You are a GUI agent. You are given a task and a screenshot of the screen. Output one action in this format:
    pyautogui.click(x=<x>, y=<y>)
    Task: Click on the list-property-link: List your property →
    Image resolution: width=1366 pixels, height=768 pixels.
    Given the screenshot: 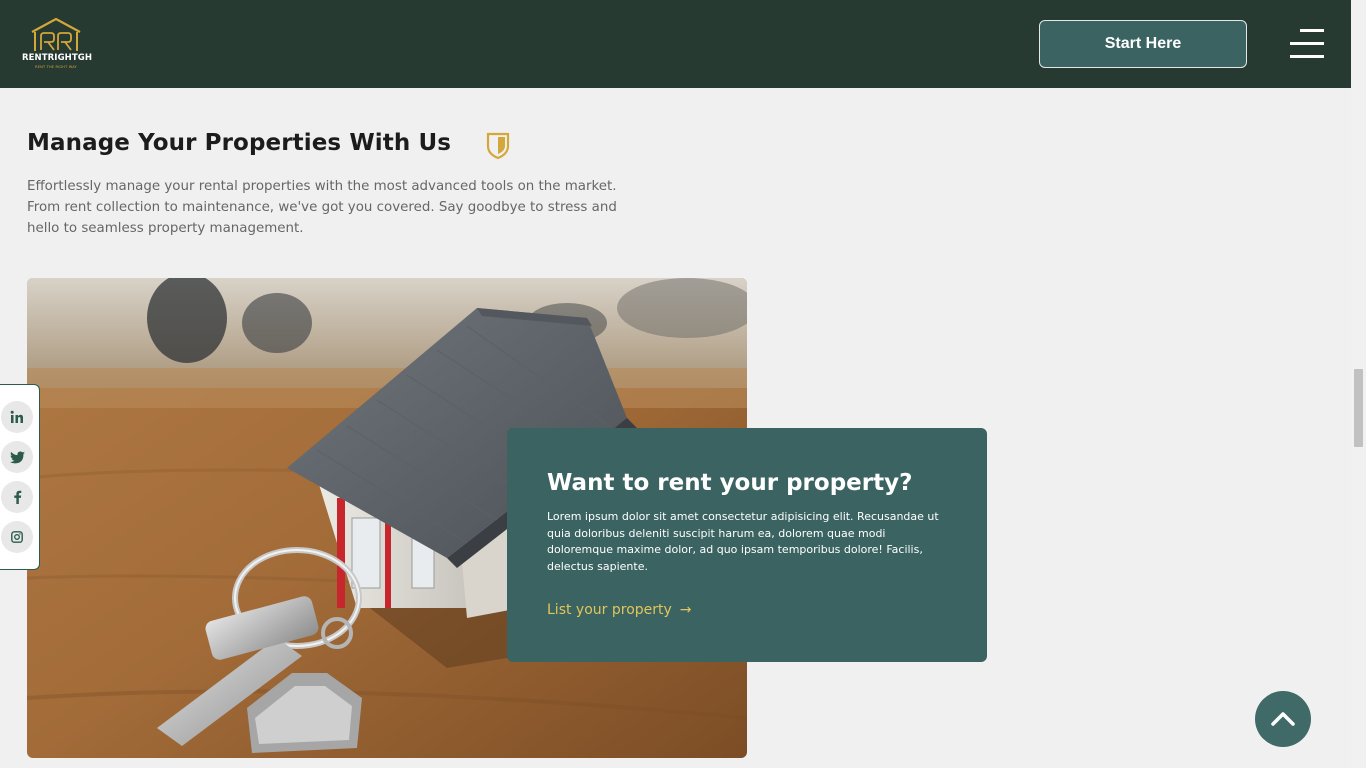 What is the action you would take?
    pyautogui.click(x=619, y=610)
    